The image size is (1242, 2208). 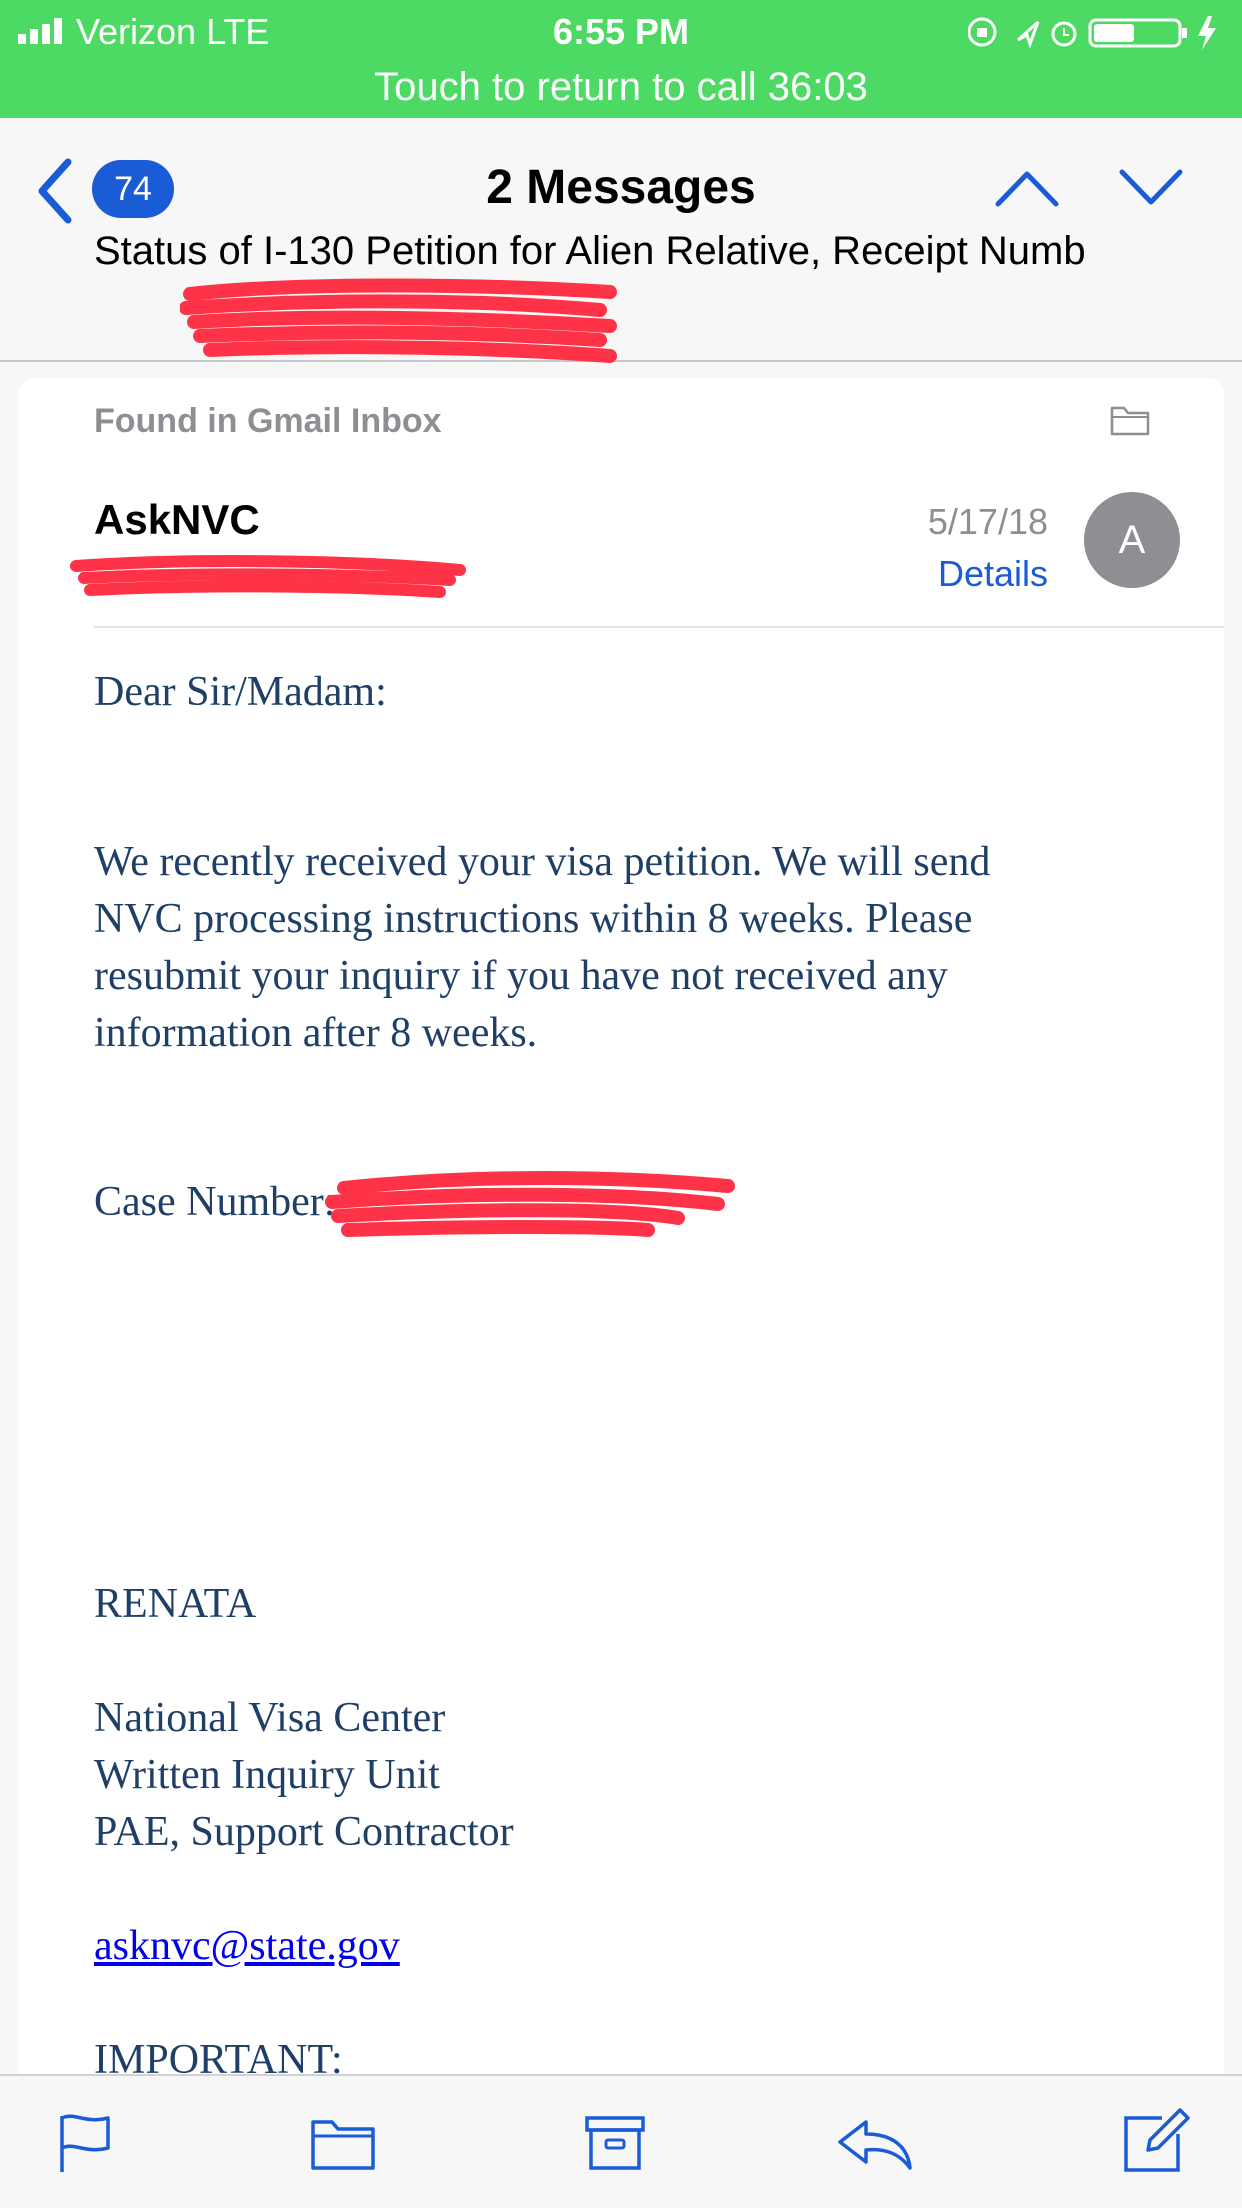 I want to click on signature-line-2: Written Inquiry Unit, so click(x=267, y=1775).